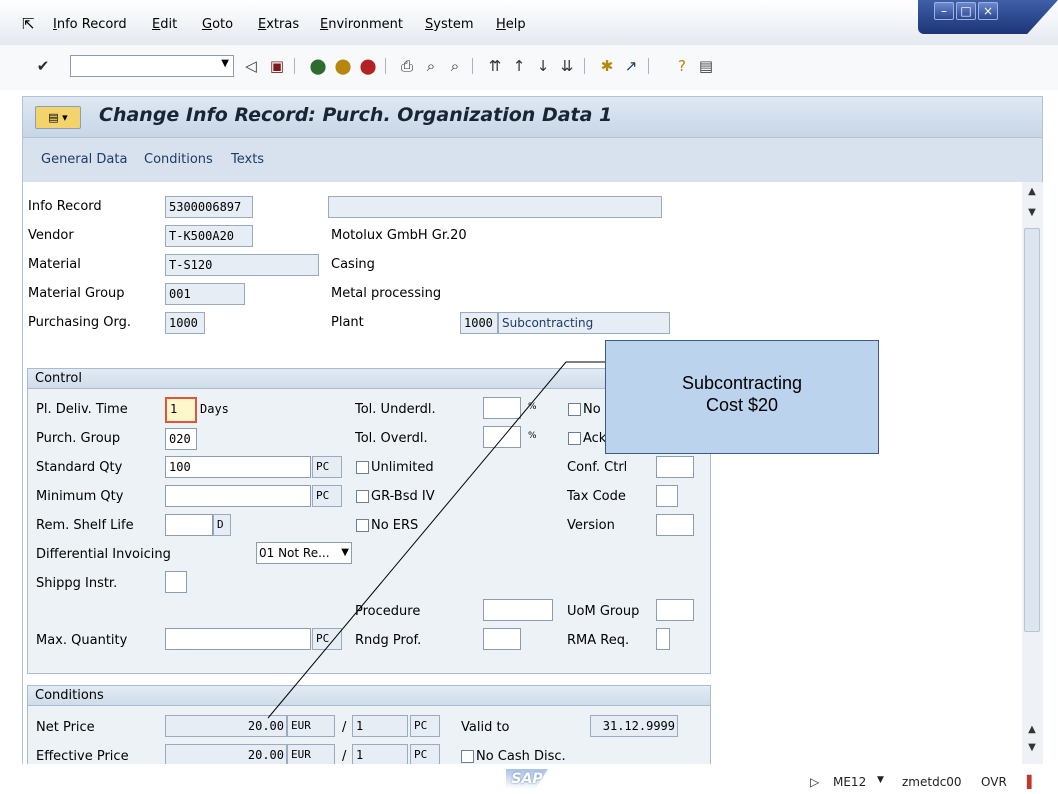  What do you see at coordinates (485, 727) in the screenshot?
I see `valid-to-label: Valid to` at bounding box center [485, 727].